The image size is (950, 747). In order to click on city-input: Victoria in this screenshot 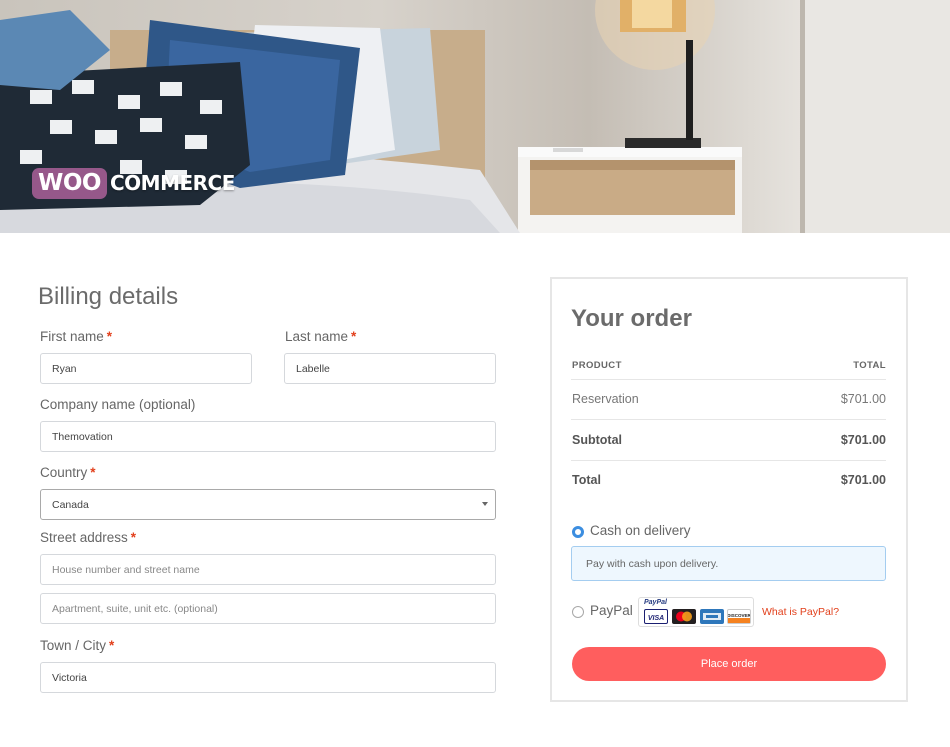, I will do `click(268, 677)`.